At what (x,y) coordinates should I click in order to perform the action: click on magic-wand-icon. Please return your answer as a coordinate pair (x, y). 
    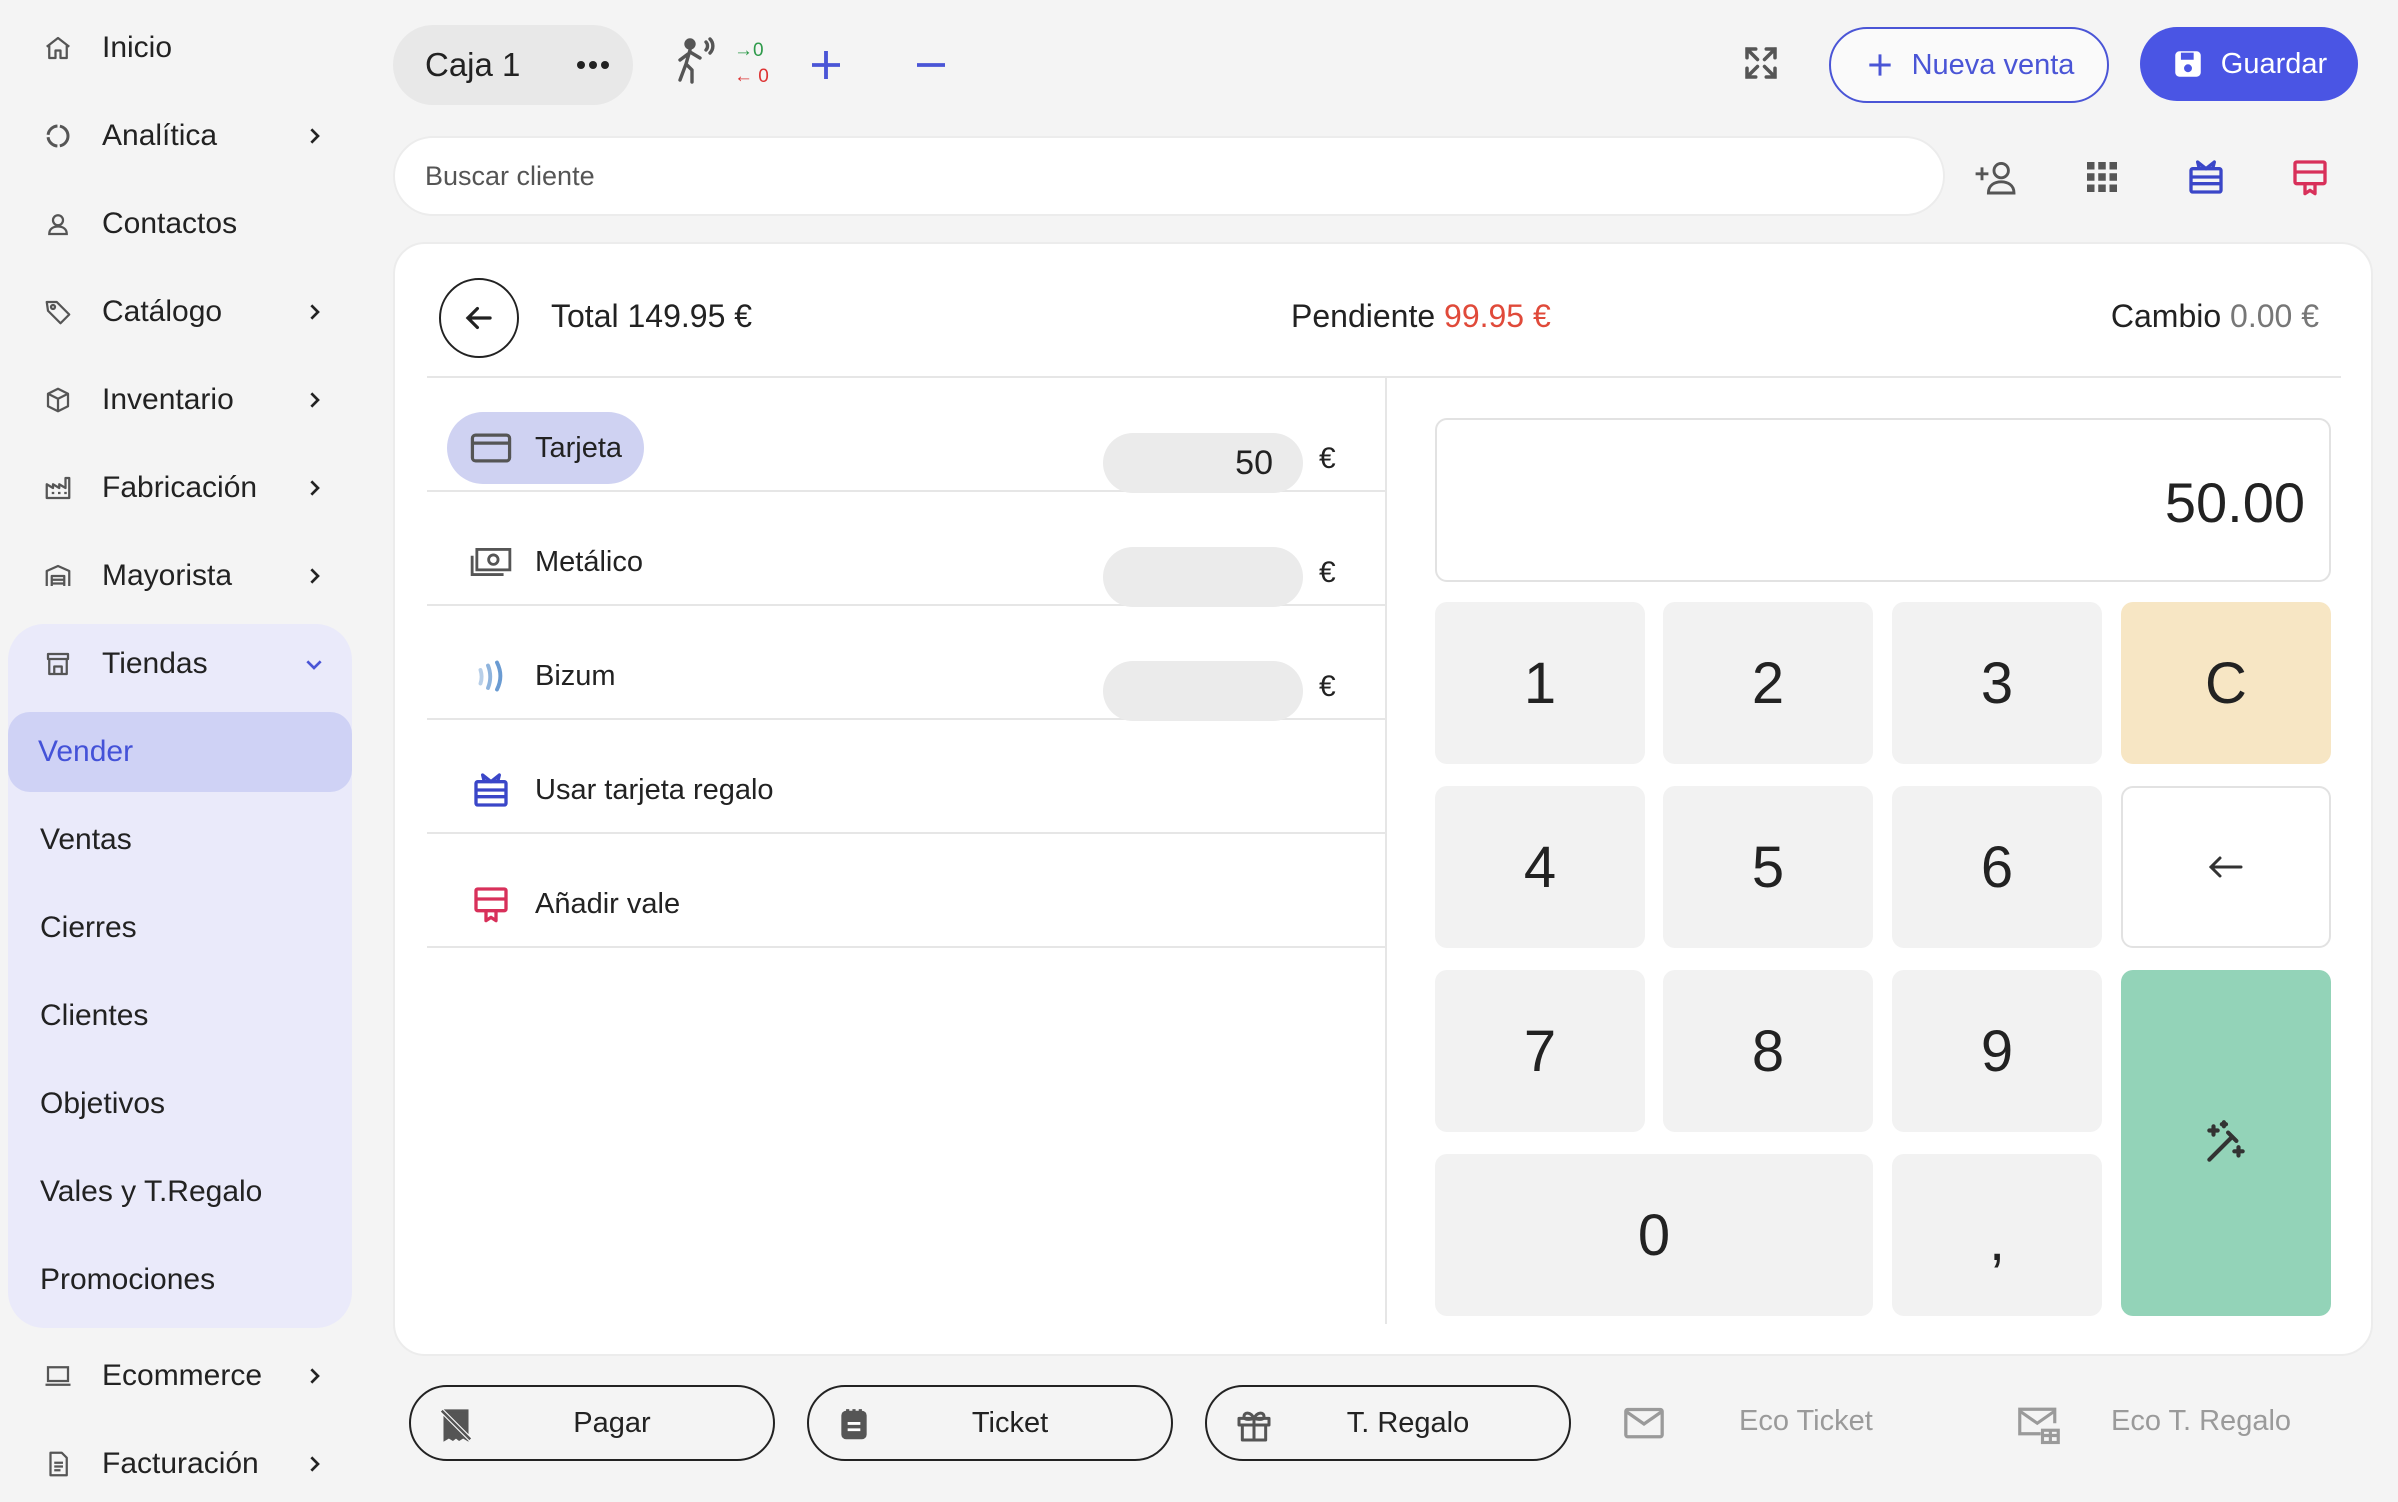
    Looking at the image, I should click on (2226, 1141).